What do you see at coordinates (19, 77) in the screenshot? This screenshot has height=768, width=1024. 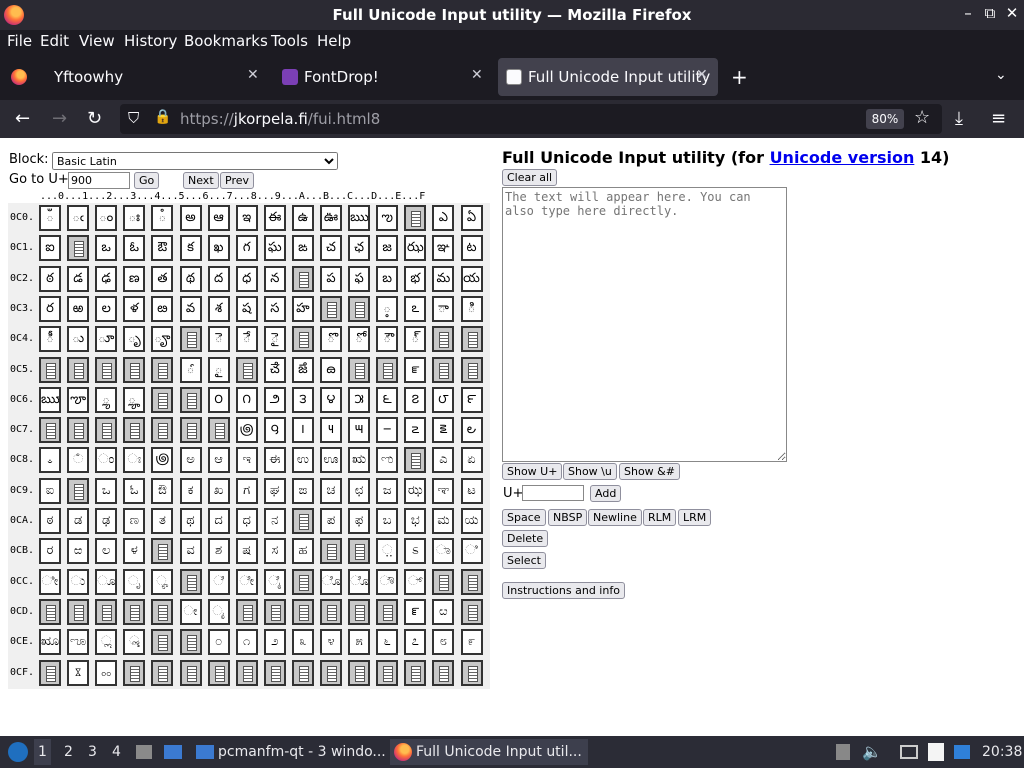 I see `firefox-view-icon` at bounding box center [19, 77].